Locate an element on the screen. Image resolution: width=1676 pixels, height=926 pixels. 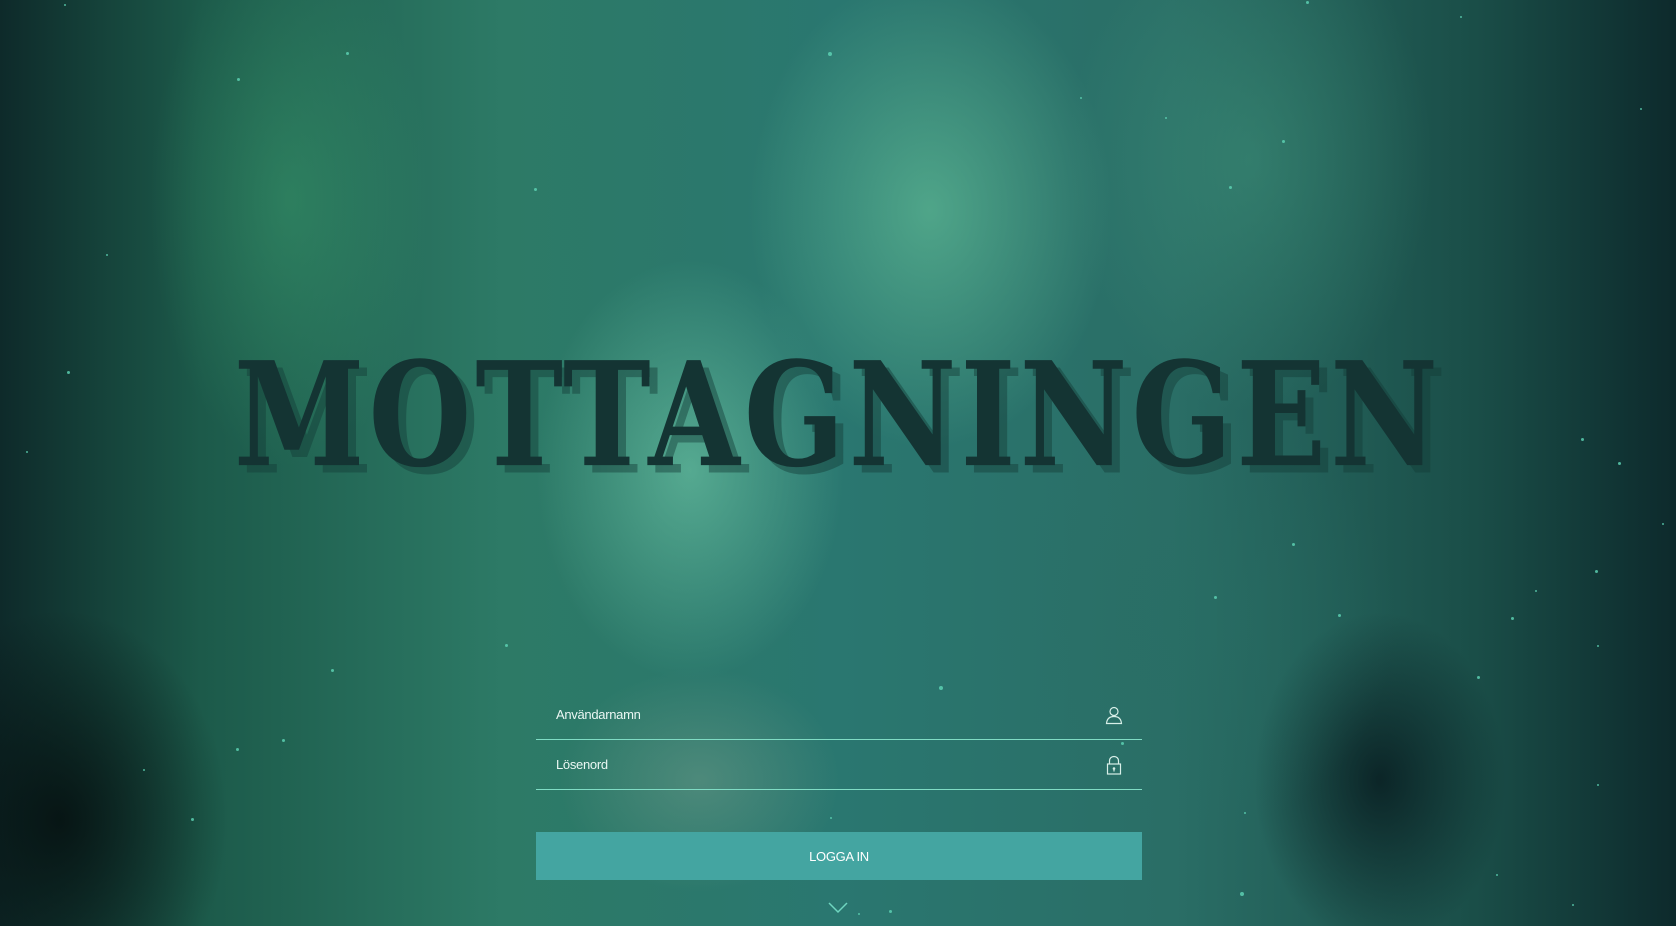
page-title: MOTTAGNINGEN is located at coordinates (838, 414).